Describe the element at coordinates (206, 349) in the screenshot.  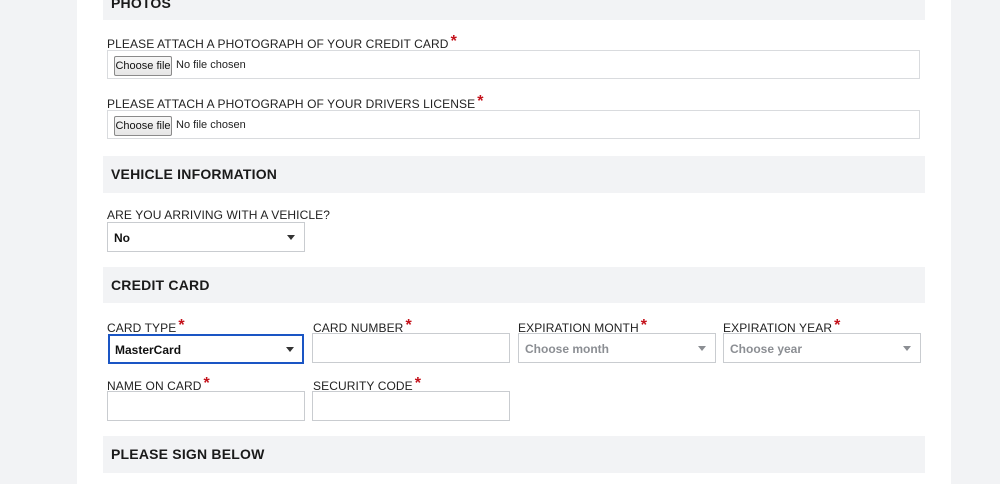
I see `card-type-select: MasterCard` at that location.